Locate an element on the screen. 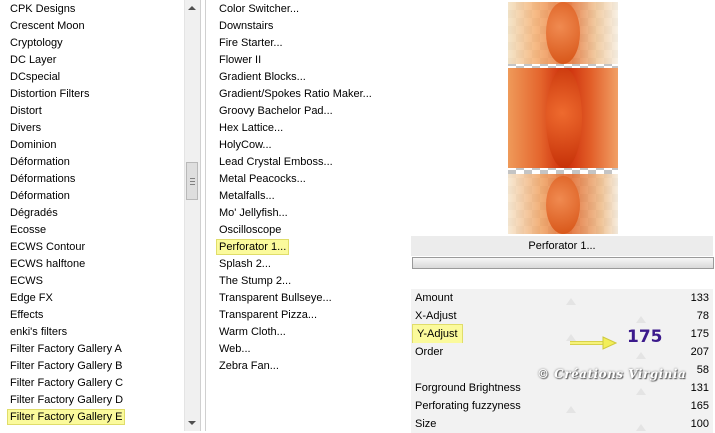 The image size is (715, 433). category-item: ECWS halftone is located at coordinates (92, 264).